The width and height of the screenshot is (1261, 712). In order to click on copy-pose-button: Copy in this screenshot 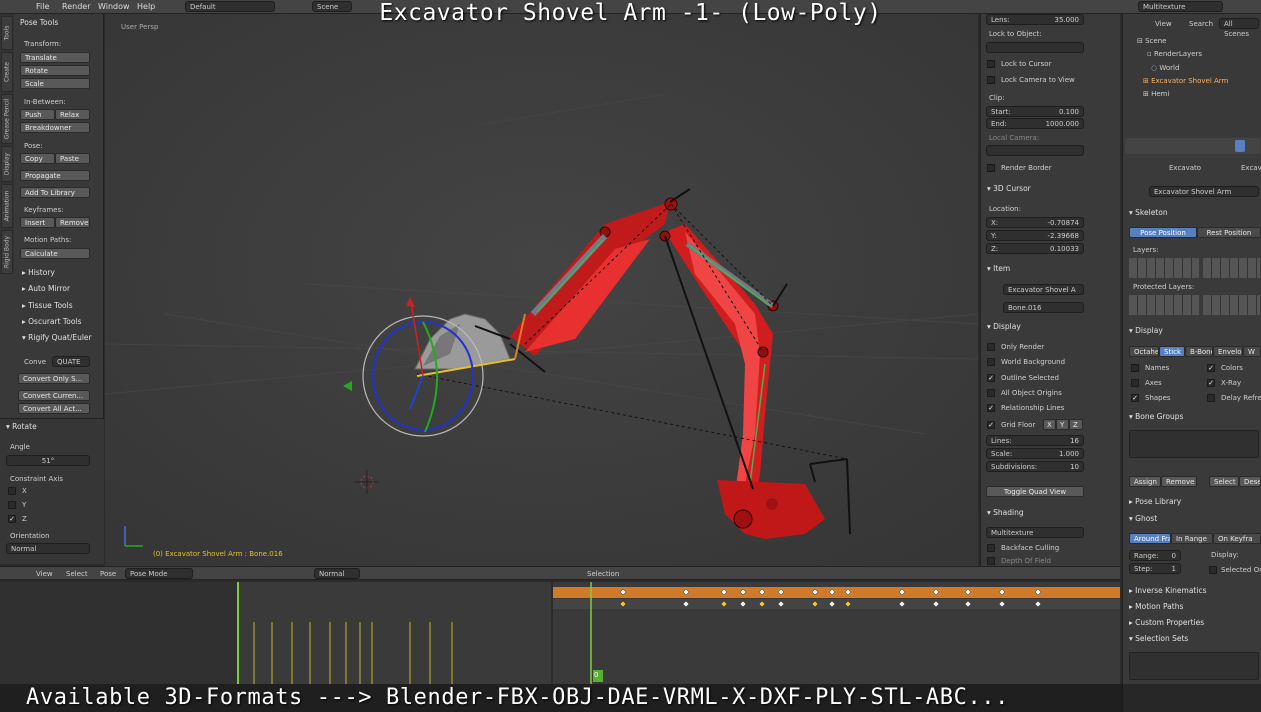, I will do `click(37, 158)`.